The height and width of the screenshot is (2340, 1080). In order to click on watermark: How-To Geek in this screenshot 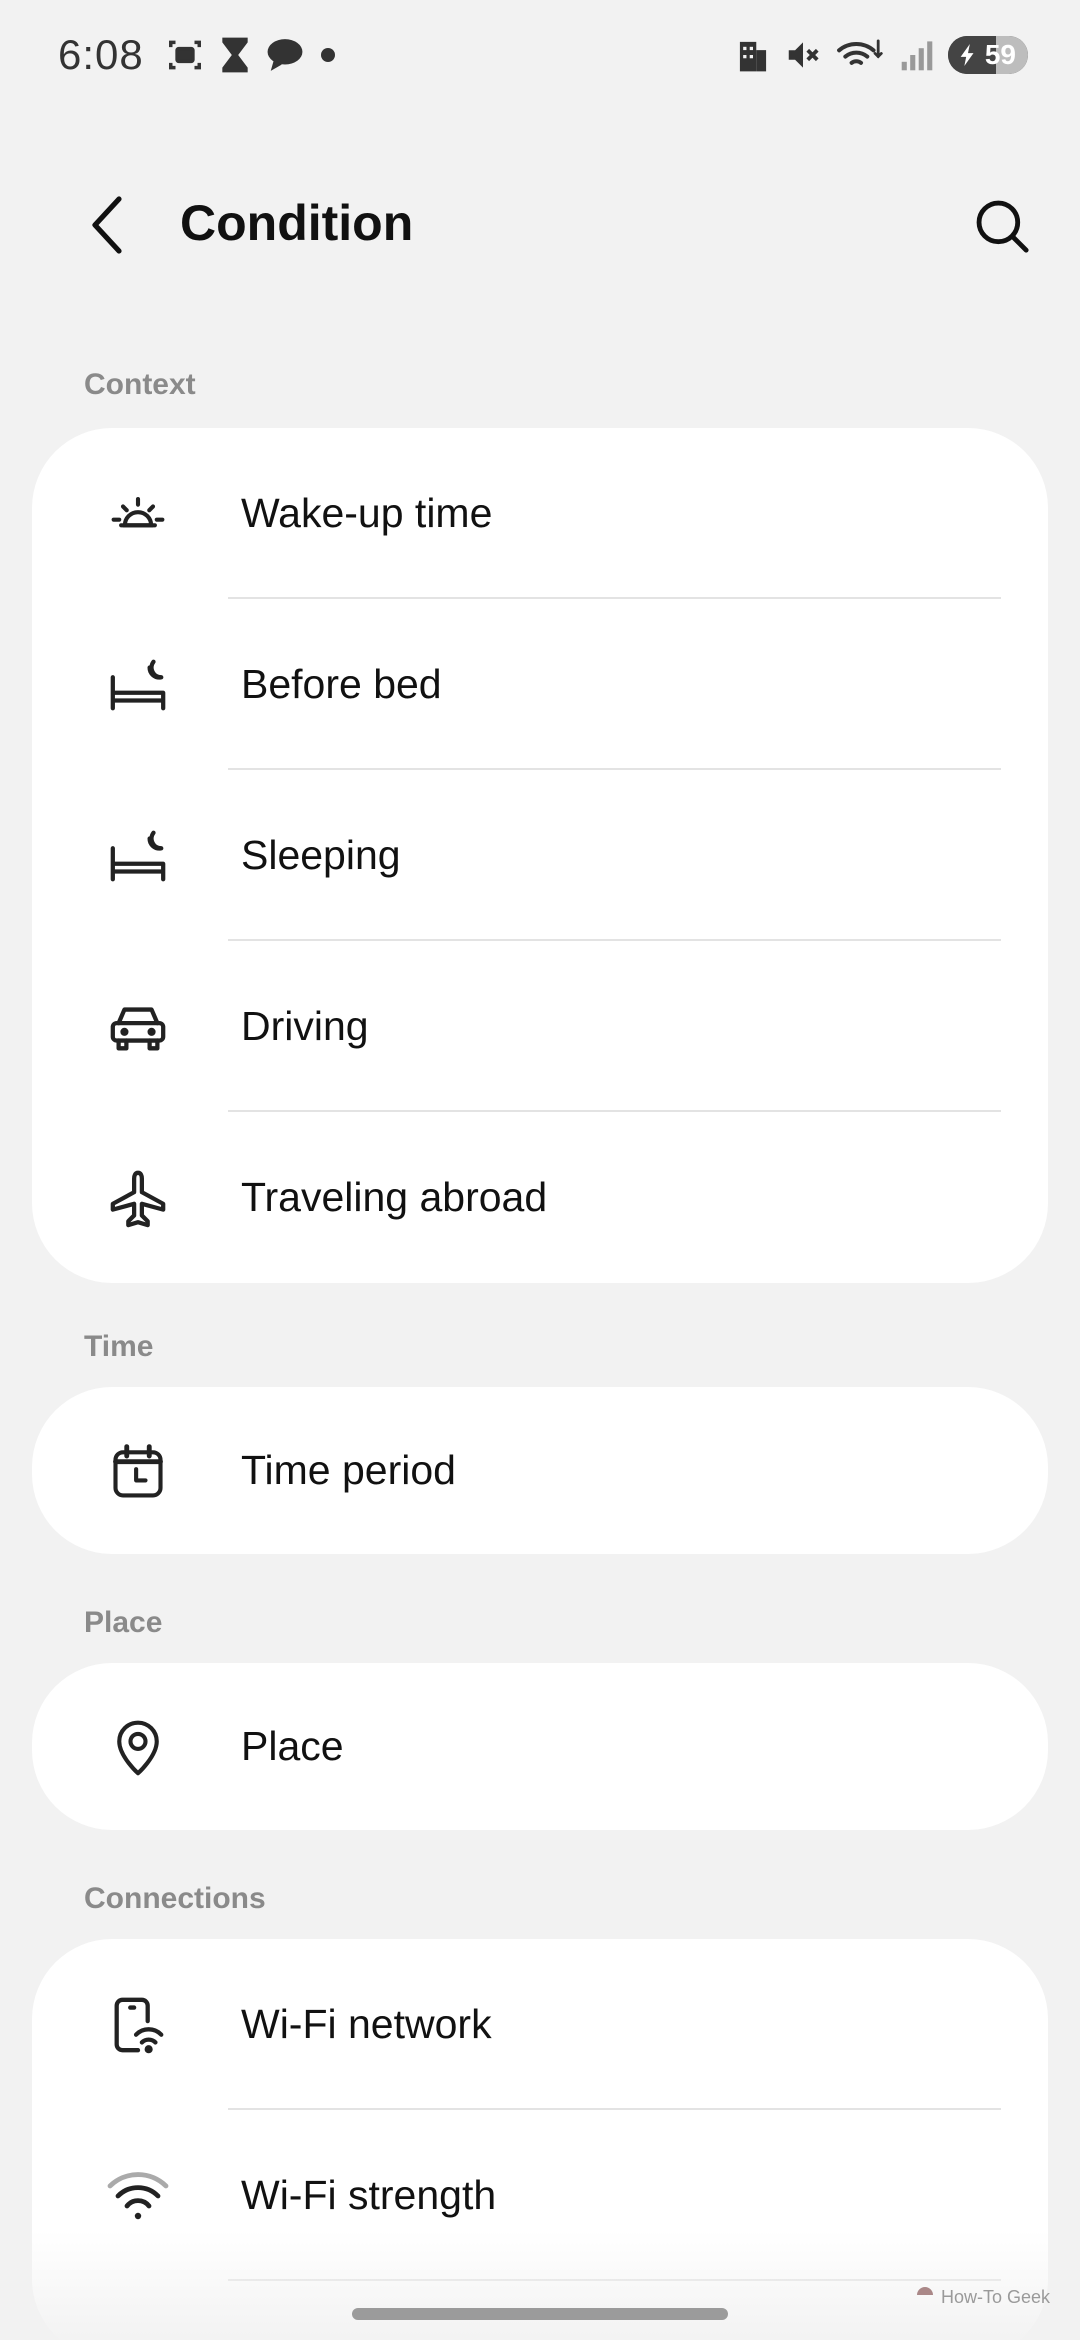, I will do `click(982, 2297)`.